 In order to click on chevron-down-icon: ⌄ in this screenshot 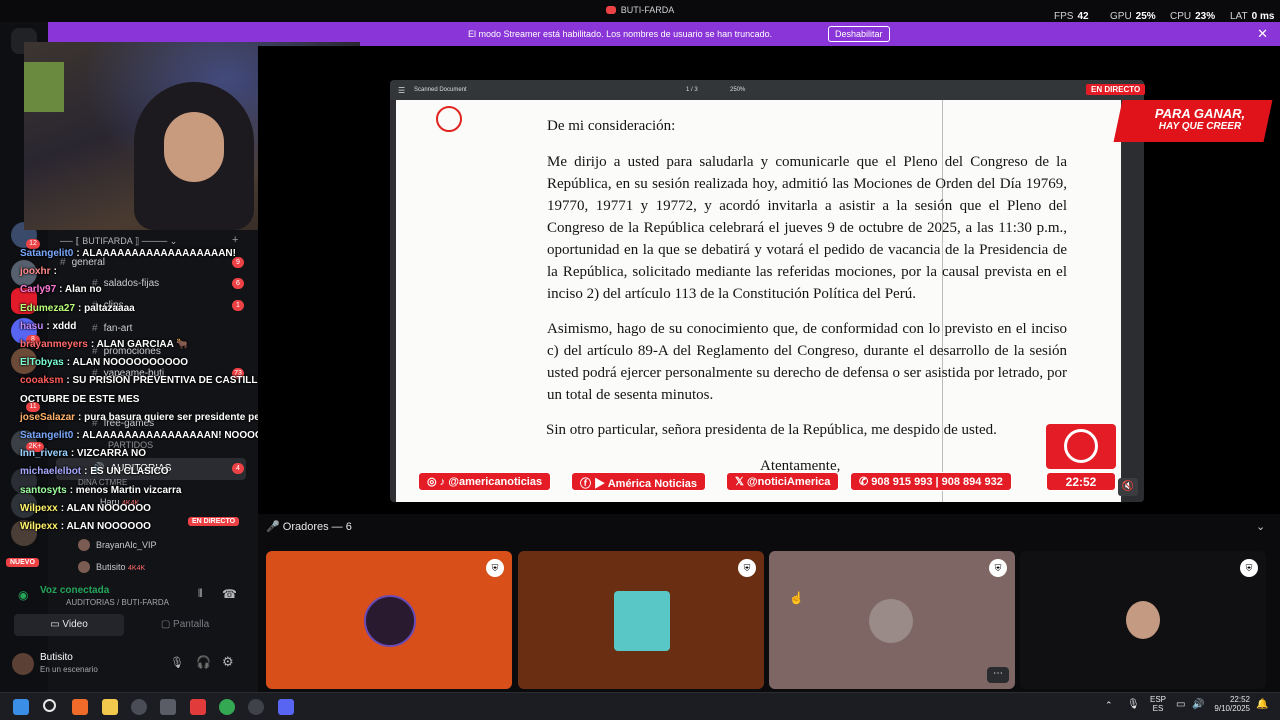, I will do `click(1260, 526)`.